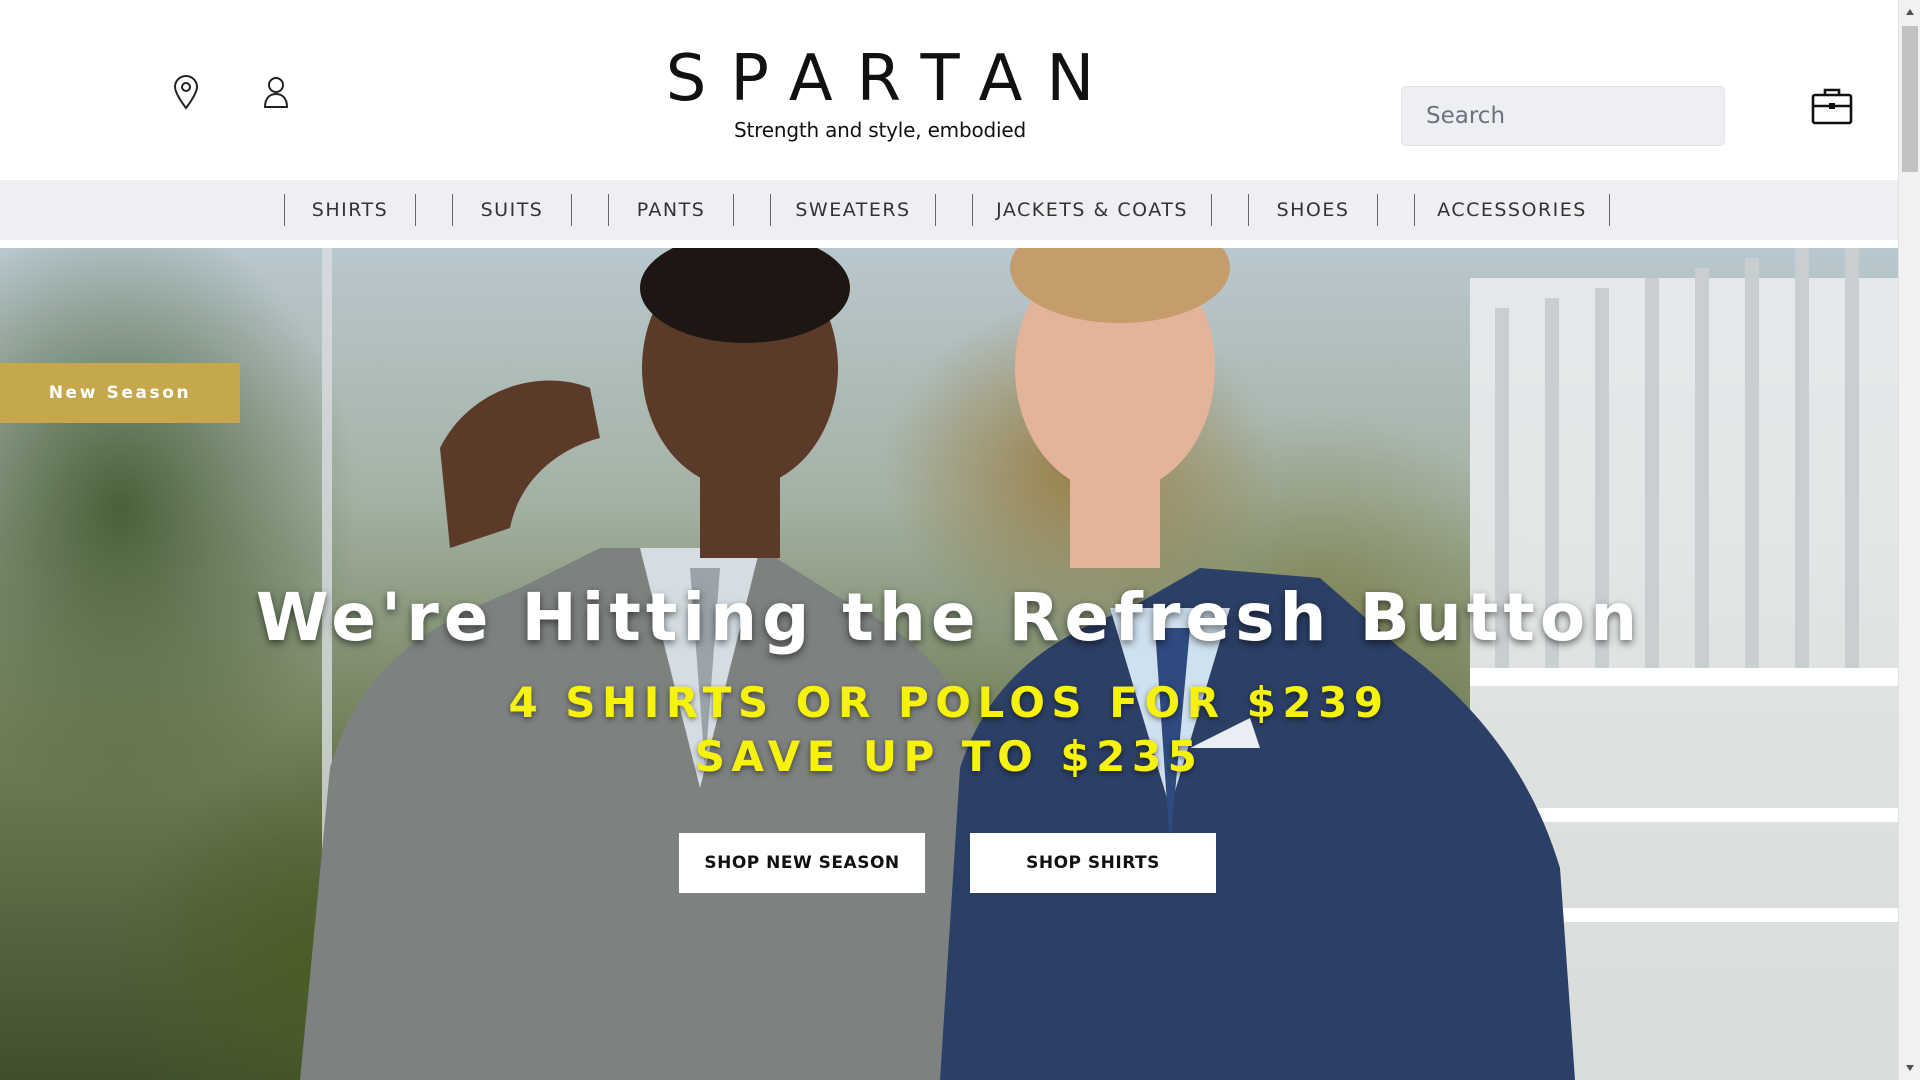 The height and width of the screenshot is (1080, 1920). What do you see at coordinates (892, 79) in the screenshot?
I see `logo-title: SPARTAN` at bounding box center [892, 79].